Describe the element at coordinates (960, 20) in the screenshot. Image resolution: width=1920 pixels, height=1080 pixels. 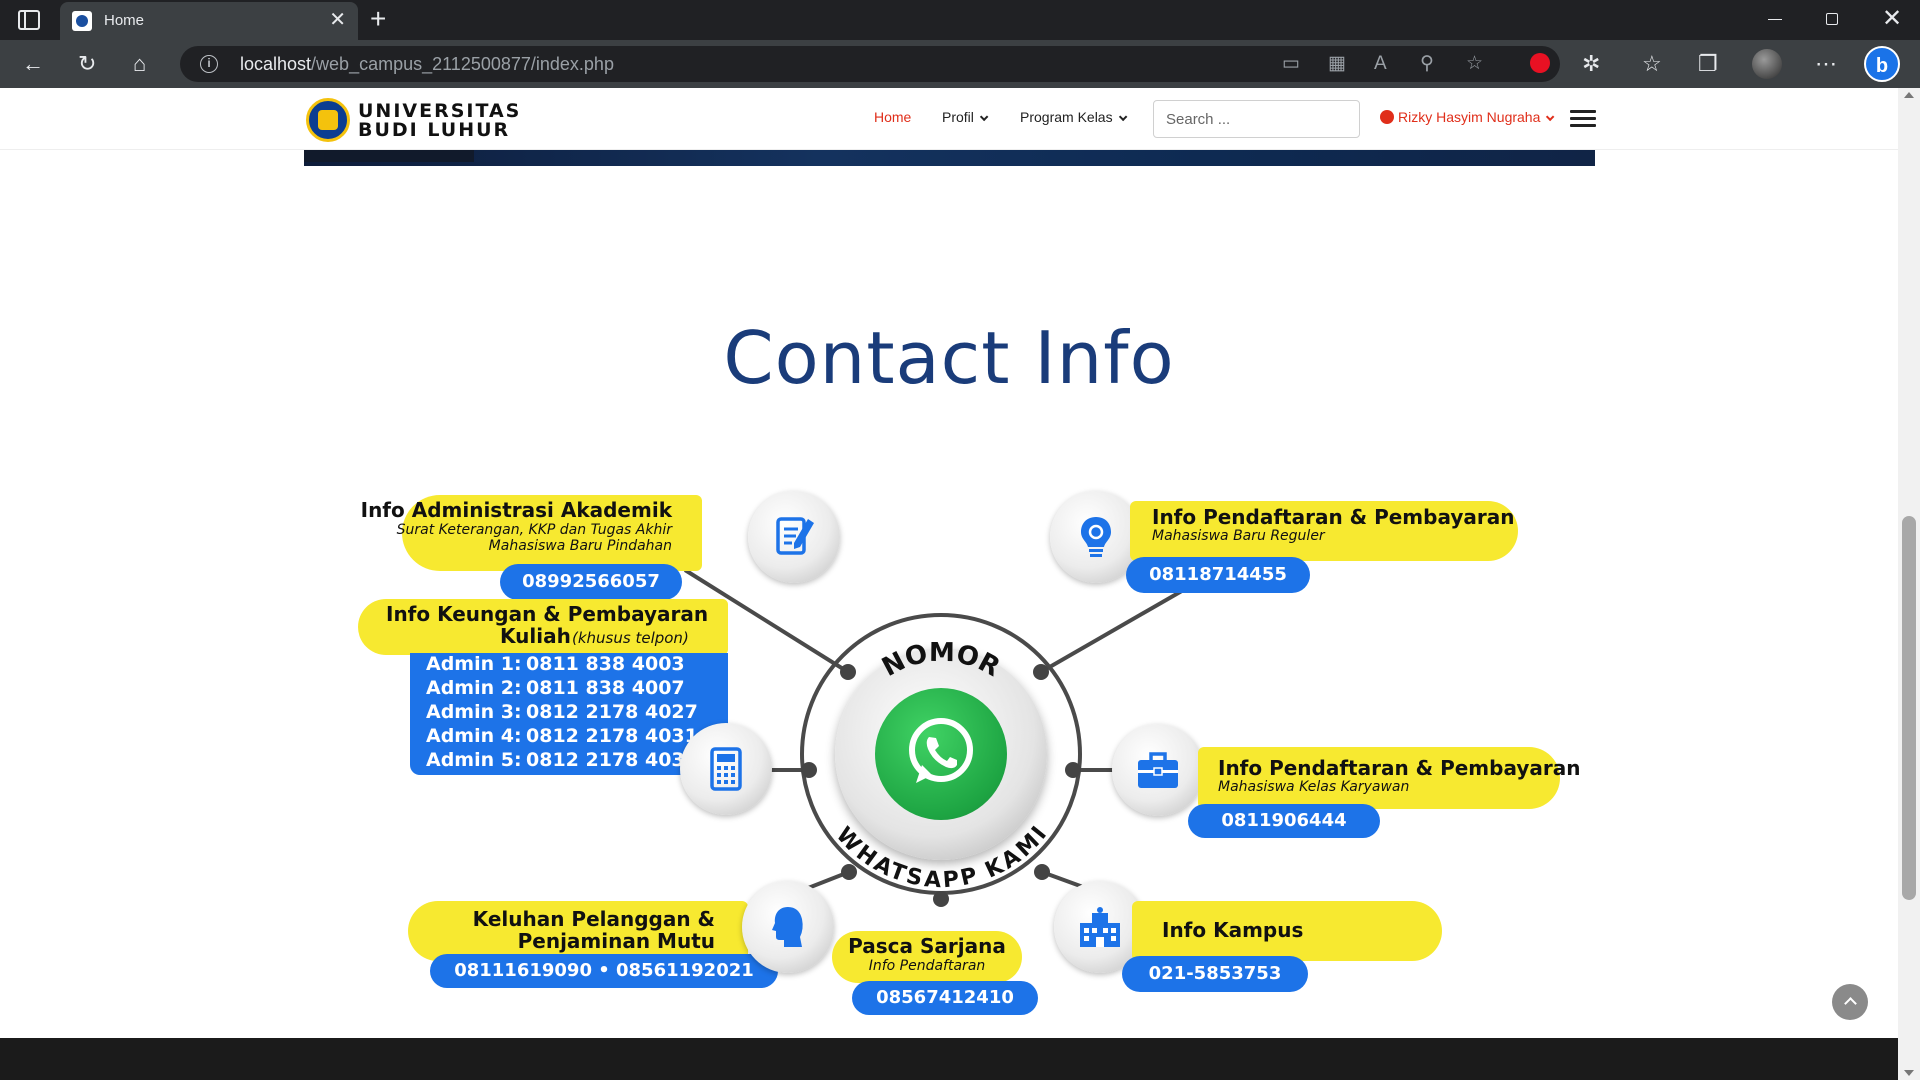
I see `browser-tab-bar: Home ✕ + ✕` at that location.